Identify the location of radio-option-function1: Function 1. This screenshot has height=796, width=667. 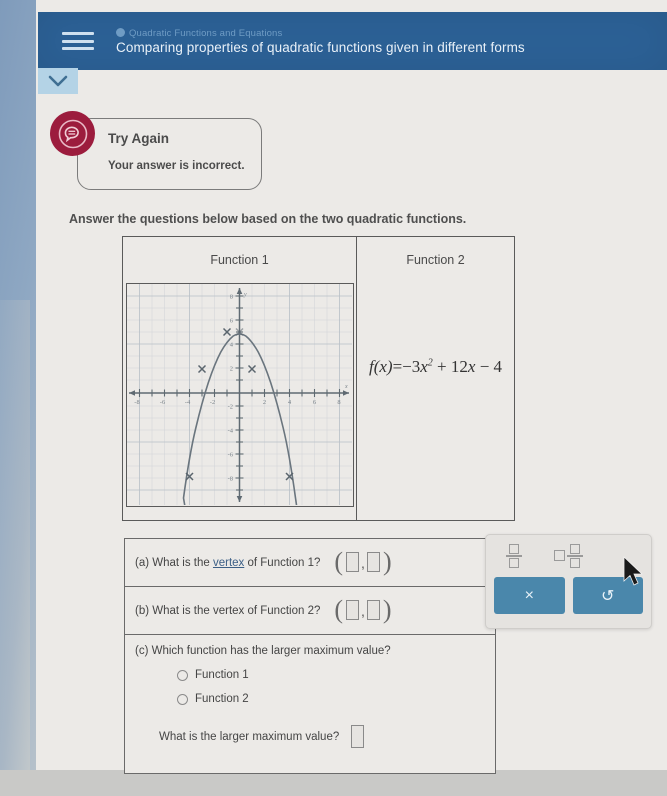
(310, 675).